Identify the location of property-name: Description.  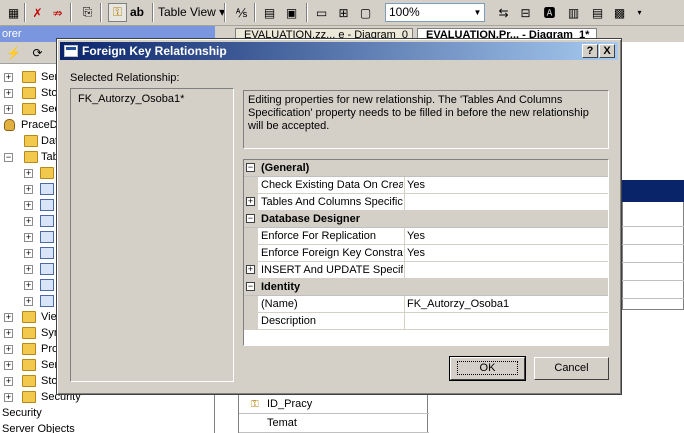
(289, 321).